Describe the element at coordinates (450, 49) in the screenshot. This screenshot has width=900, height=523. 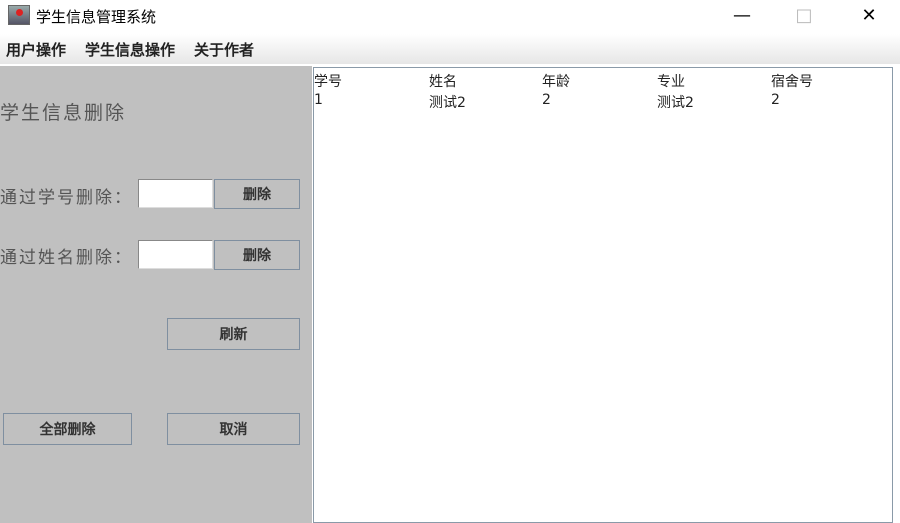
I see `menu-bar: 用户操作 学生信息操作 关于作者` at that location.